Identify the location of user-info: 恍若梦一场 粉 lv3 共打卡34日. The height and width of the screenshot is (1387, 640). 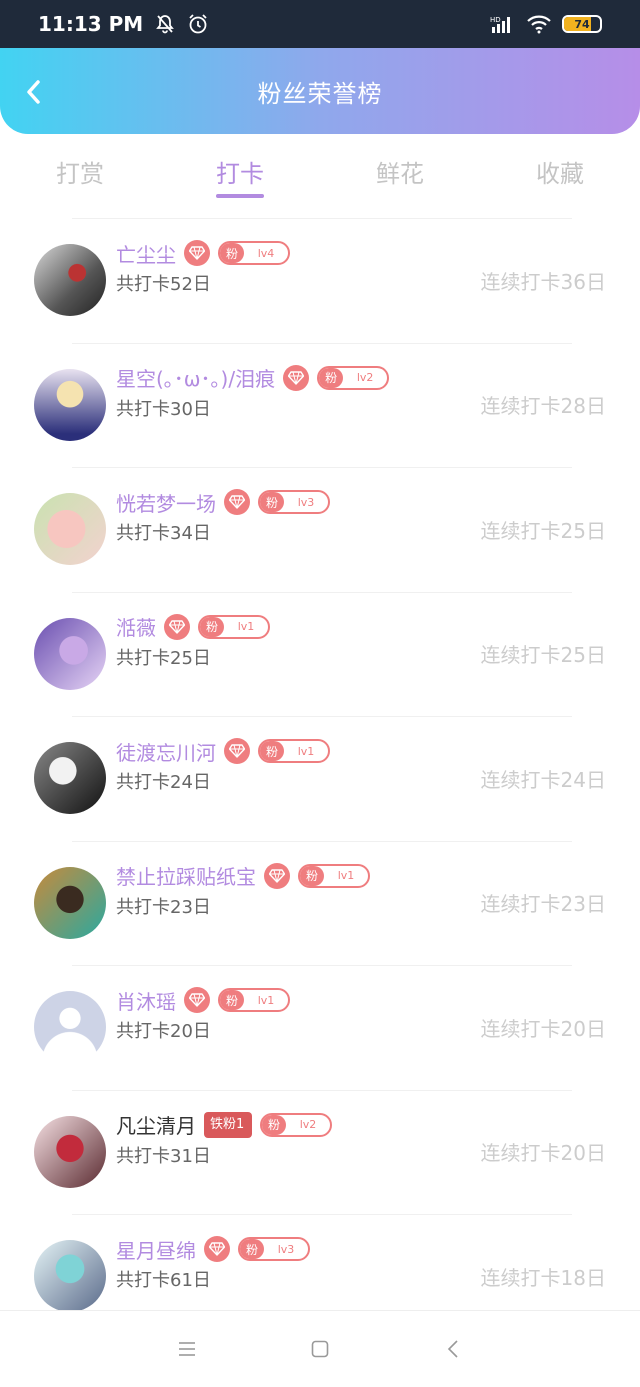
(223, 516).